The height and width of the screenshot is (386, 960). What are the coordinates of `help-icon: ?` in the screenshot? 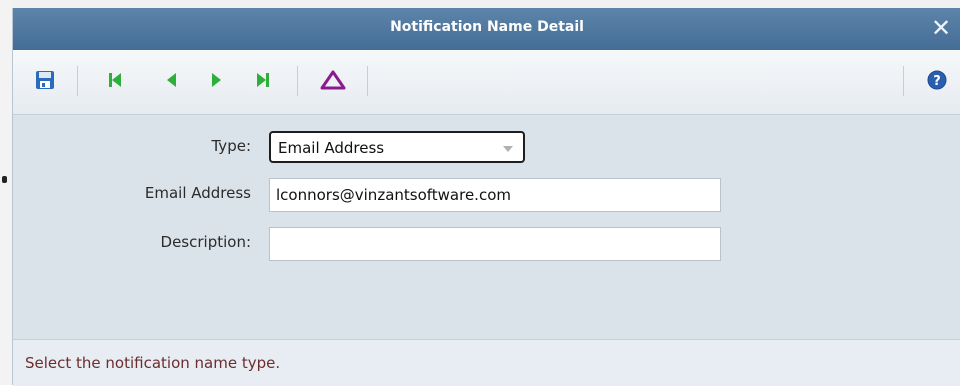 It's located at (937, 80).